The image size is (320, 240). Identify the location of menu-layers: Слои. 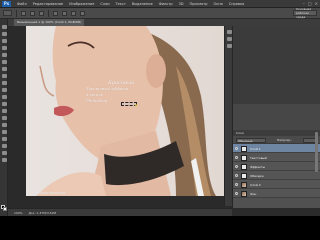
(104, 4).